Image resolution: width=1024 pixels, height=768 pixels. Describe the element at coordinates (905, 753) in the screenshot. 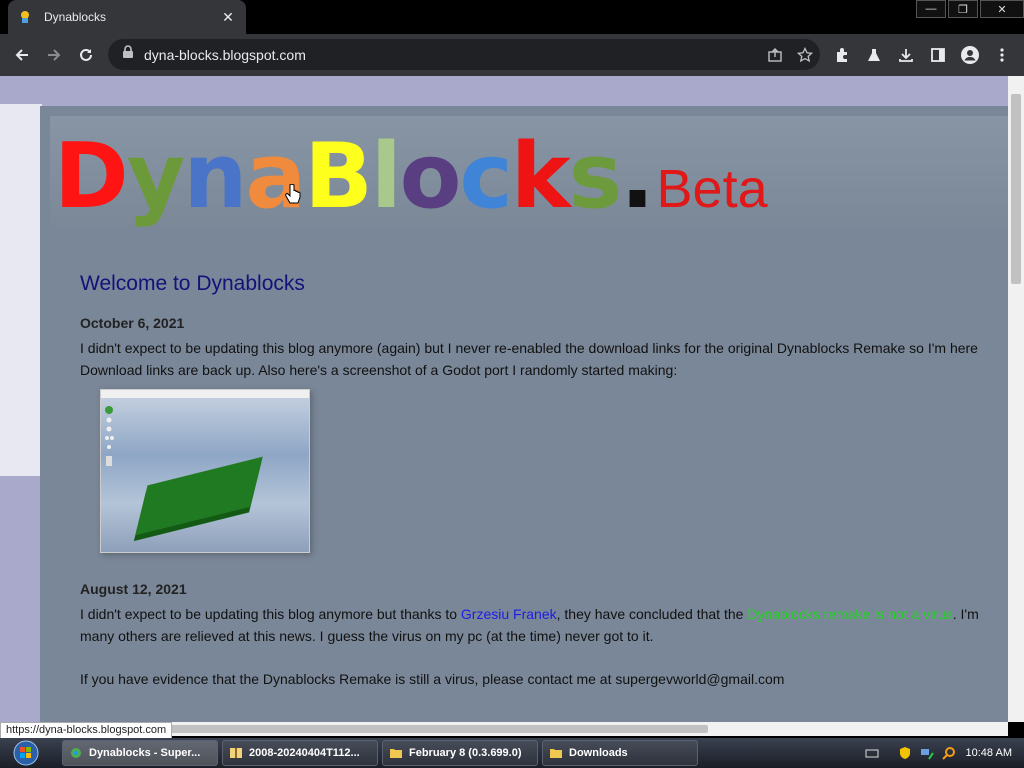

I see `security-shield-icon` at that location.